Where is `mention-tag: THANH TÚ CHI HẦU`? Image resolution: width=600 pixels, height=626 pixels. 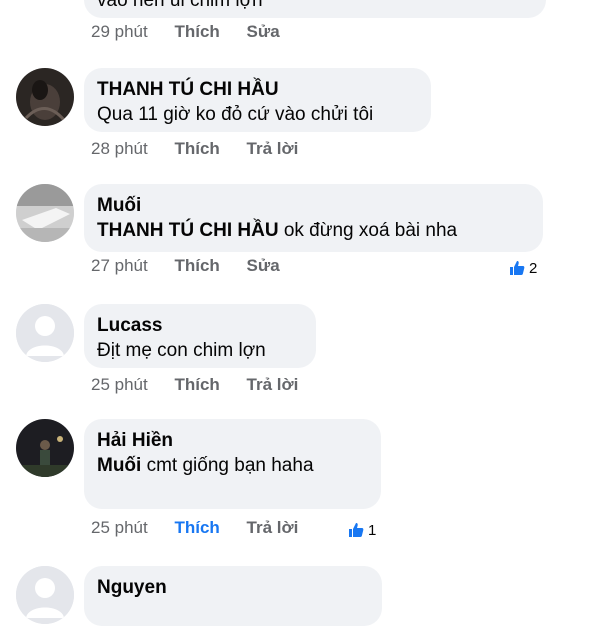
mention-tag: THANH TÚ CHI HẦU is located at coordinates (188, 230).